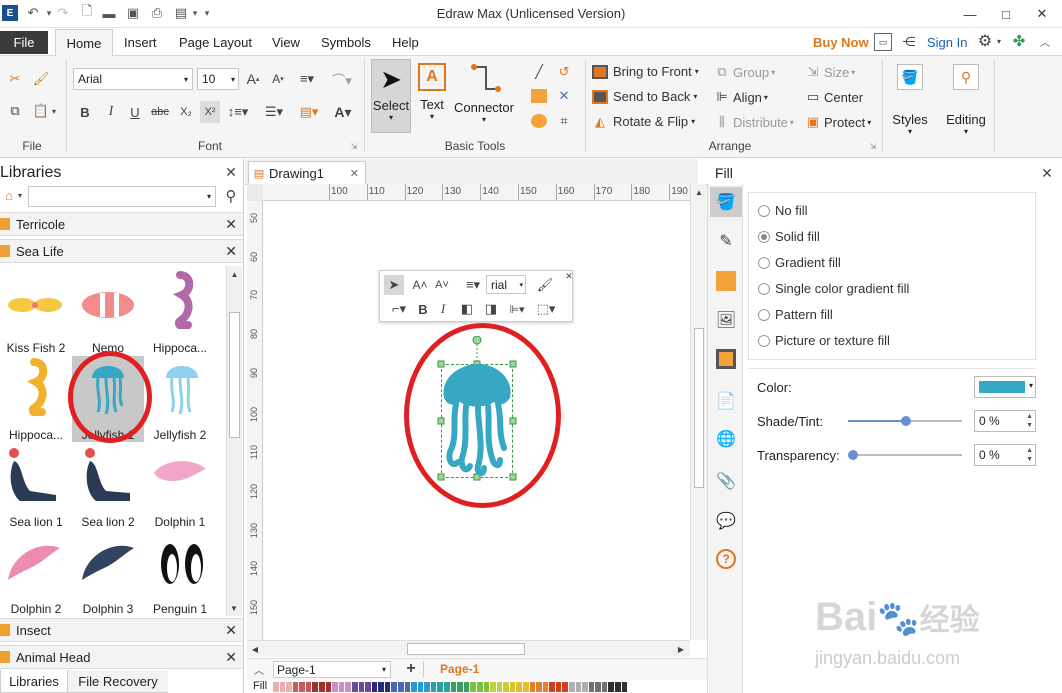 The width and height of the screenshot is (1062, 693). What do you see at coordinates (118, 681) in the screenshot?
I see `tab-file-recovery: File Recovery` at bounding box center [118, 681].